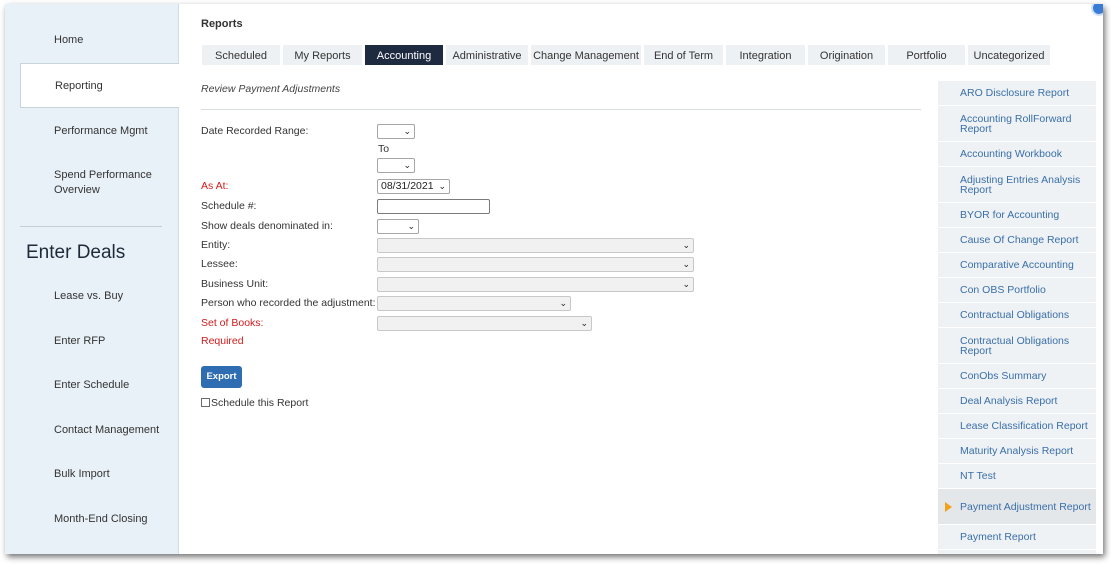 This screenshot has height=564, width=1111. I want to click on report-item-adjusting-entries-analysis: Adjusting Entries Analysis Report, so click(1017, 185).